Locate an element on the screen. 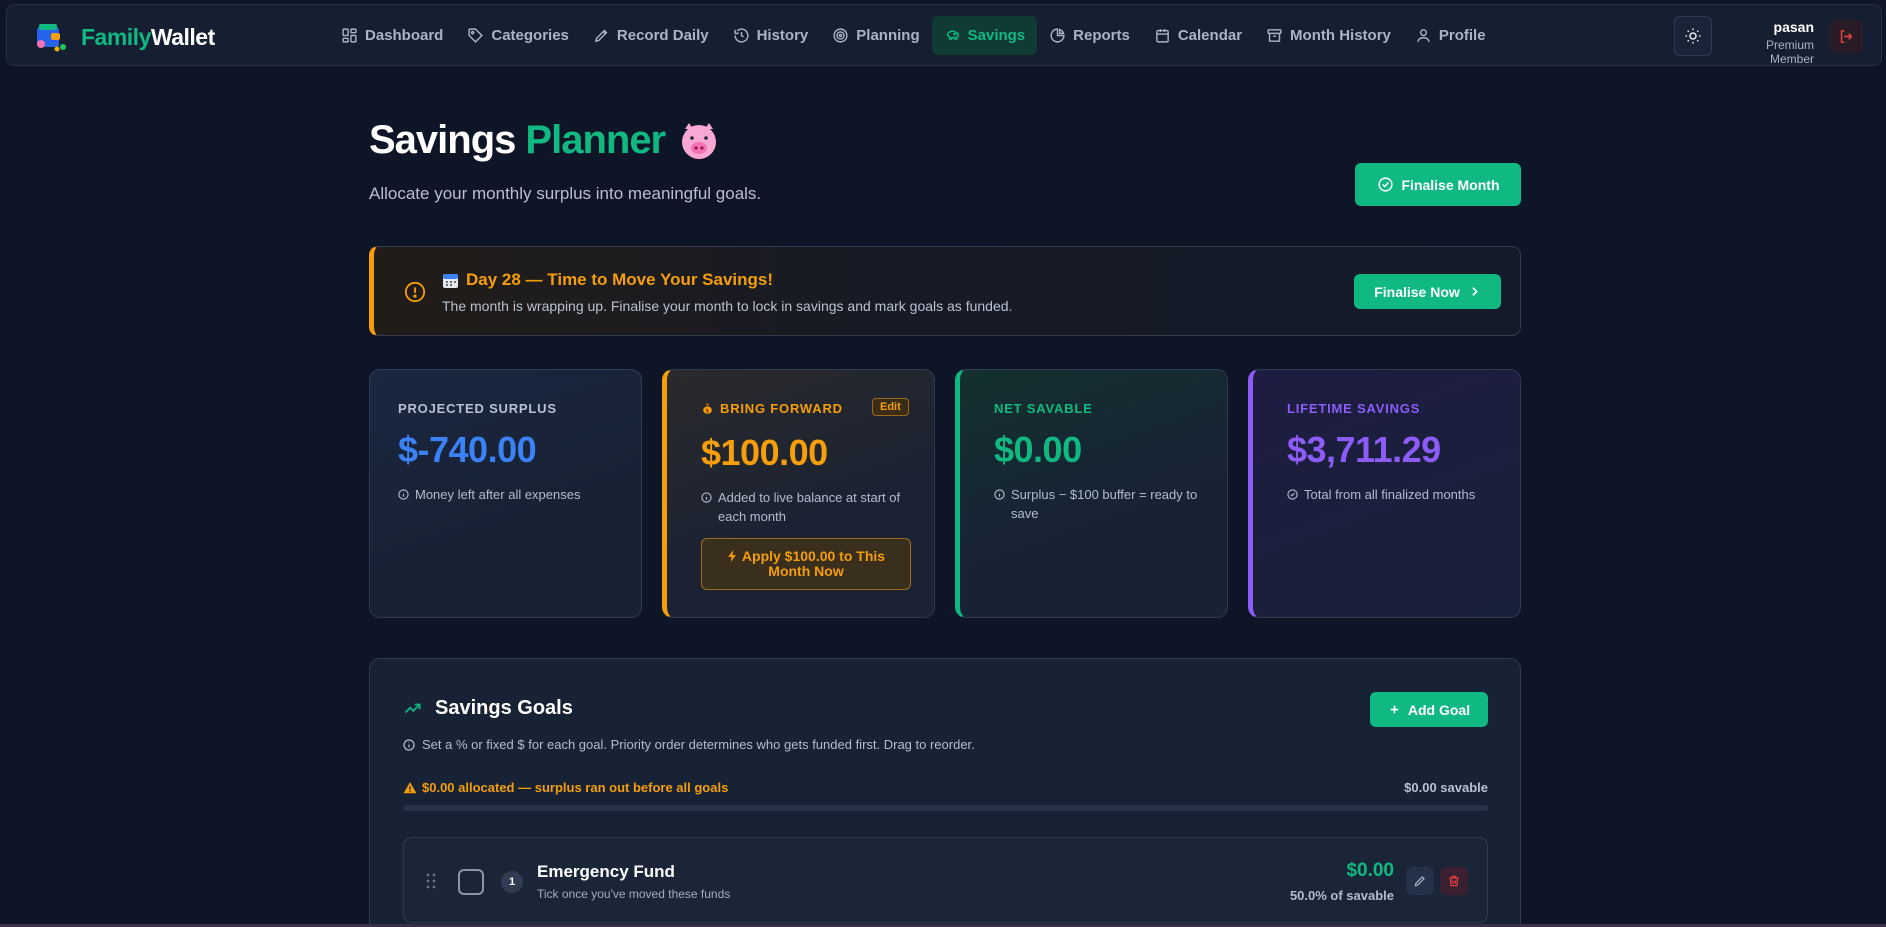 This screenshot has height=927, width=1886. trash-icon is located at coordinates (1454, 881).